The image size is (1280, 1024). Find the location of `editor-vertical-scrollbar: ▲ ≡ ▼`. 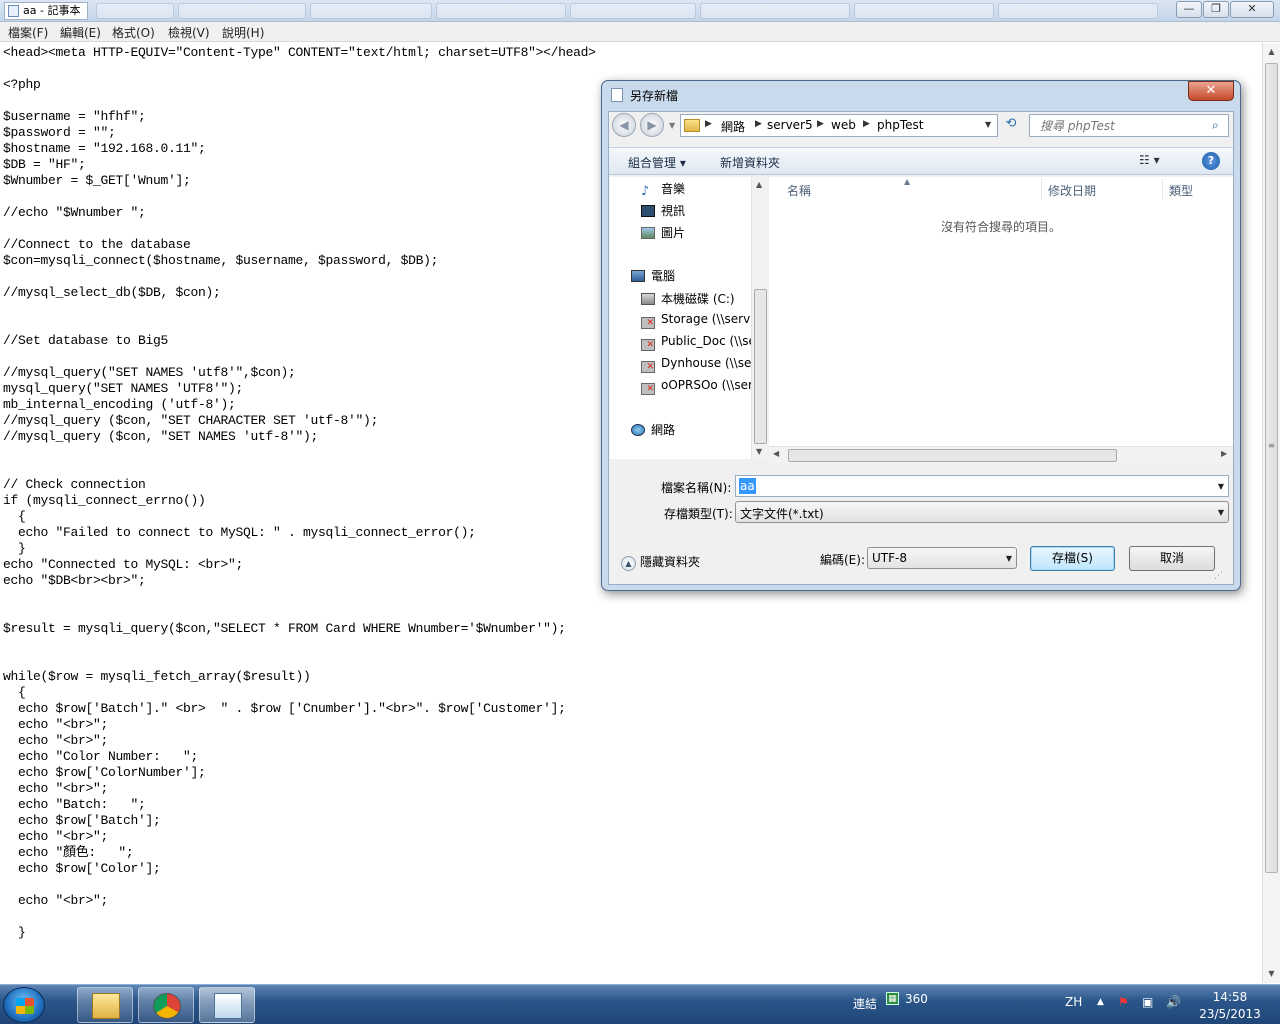

editor-vertical-scrollbar: ▲ ≡ ▼ is located at coordinates (1271, 513).